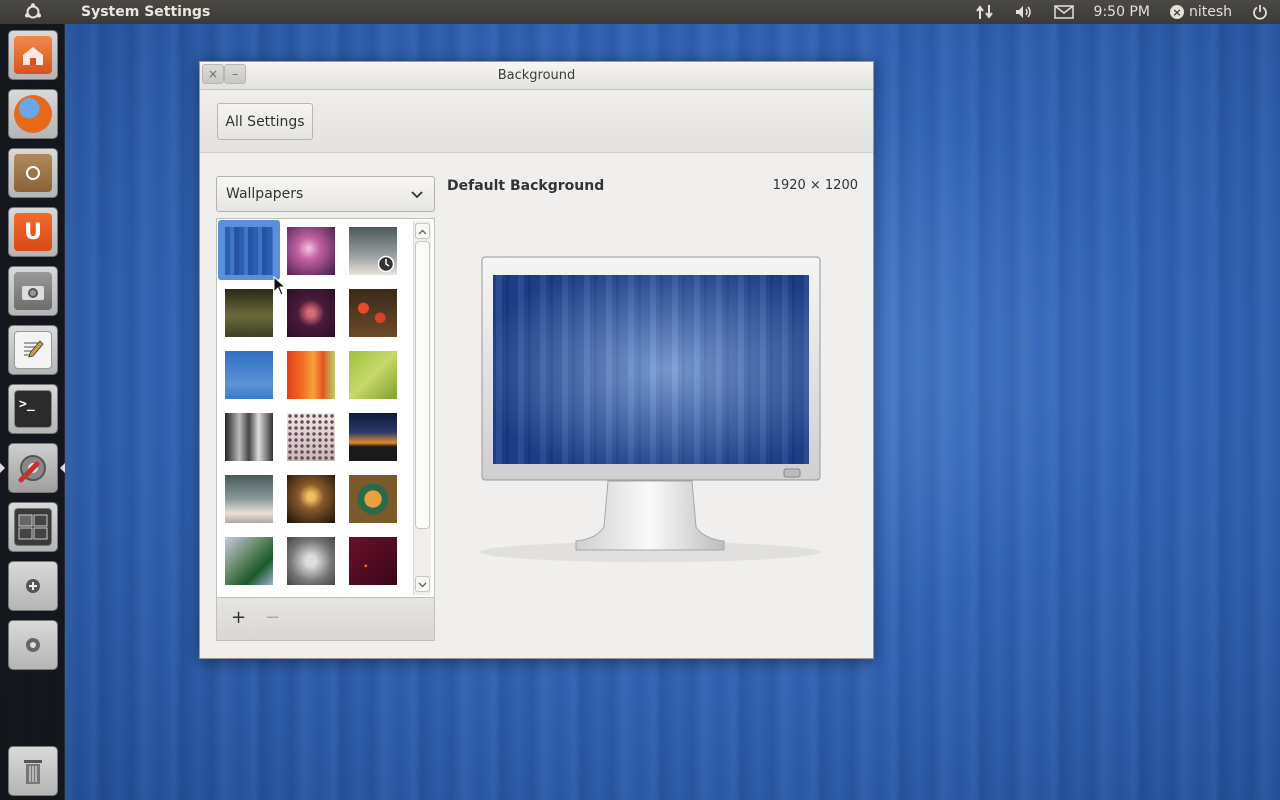  What do you see at coordinates (325, 619) in the screenshot?
I see `wallpaper-list-toolbar: + −` at bounding box center [325, 619].